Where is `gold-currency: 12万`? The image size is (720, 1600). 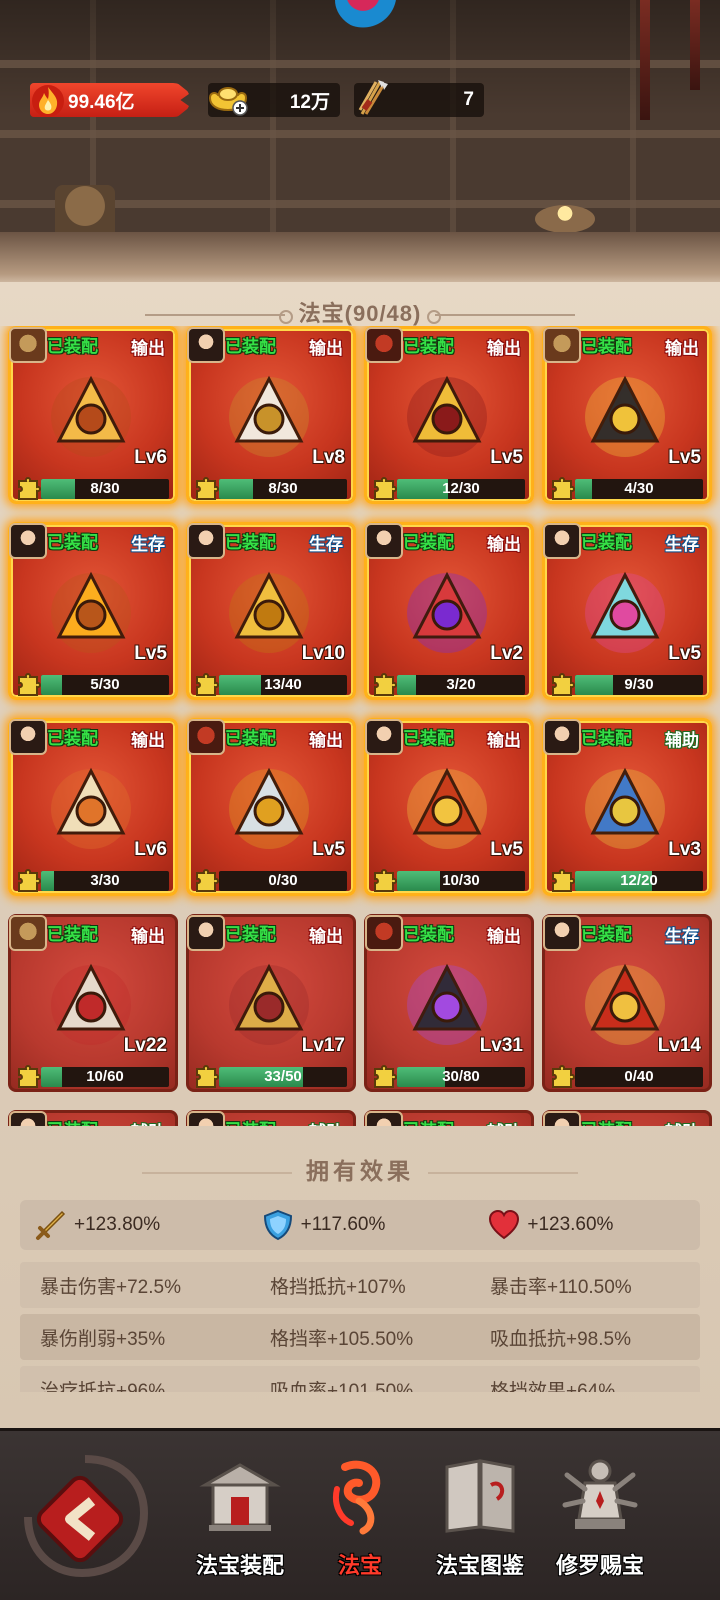
gold-currency: 12万 is located at coordinates (274, 100).